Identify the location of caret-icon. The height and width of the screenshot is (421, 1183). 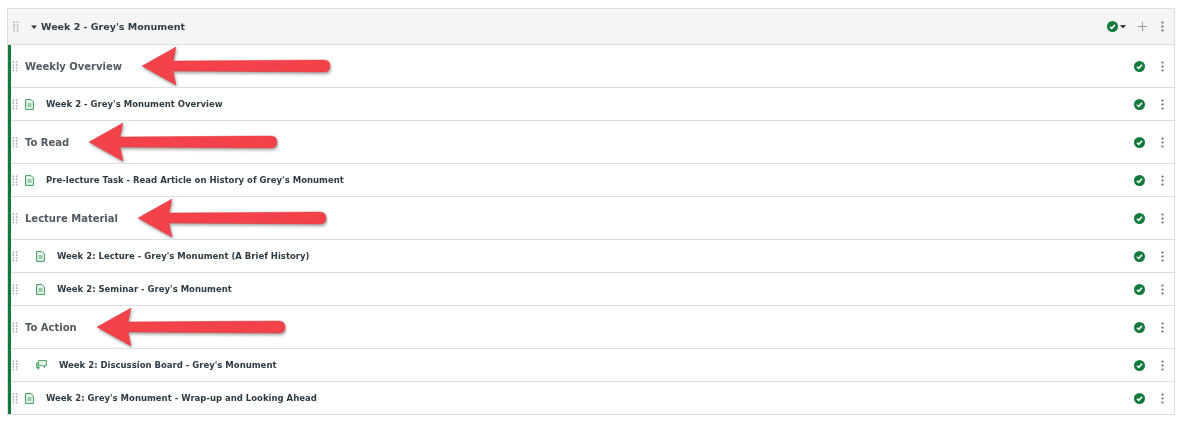
(1123, 26).